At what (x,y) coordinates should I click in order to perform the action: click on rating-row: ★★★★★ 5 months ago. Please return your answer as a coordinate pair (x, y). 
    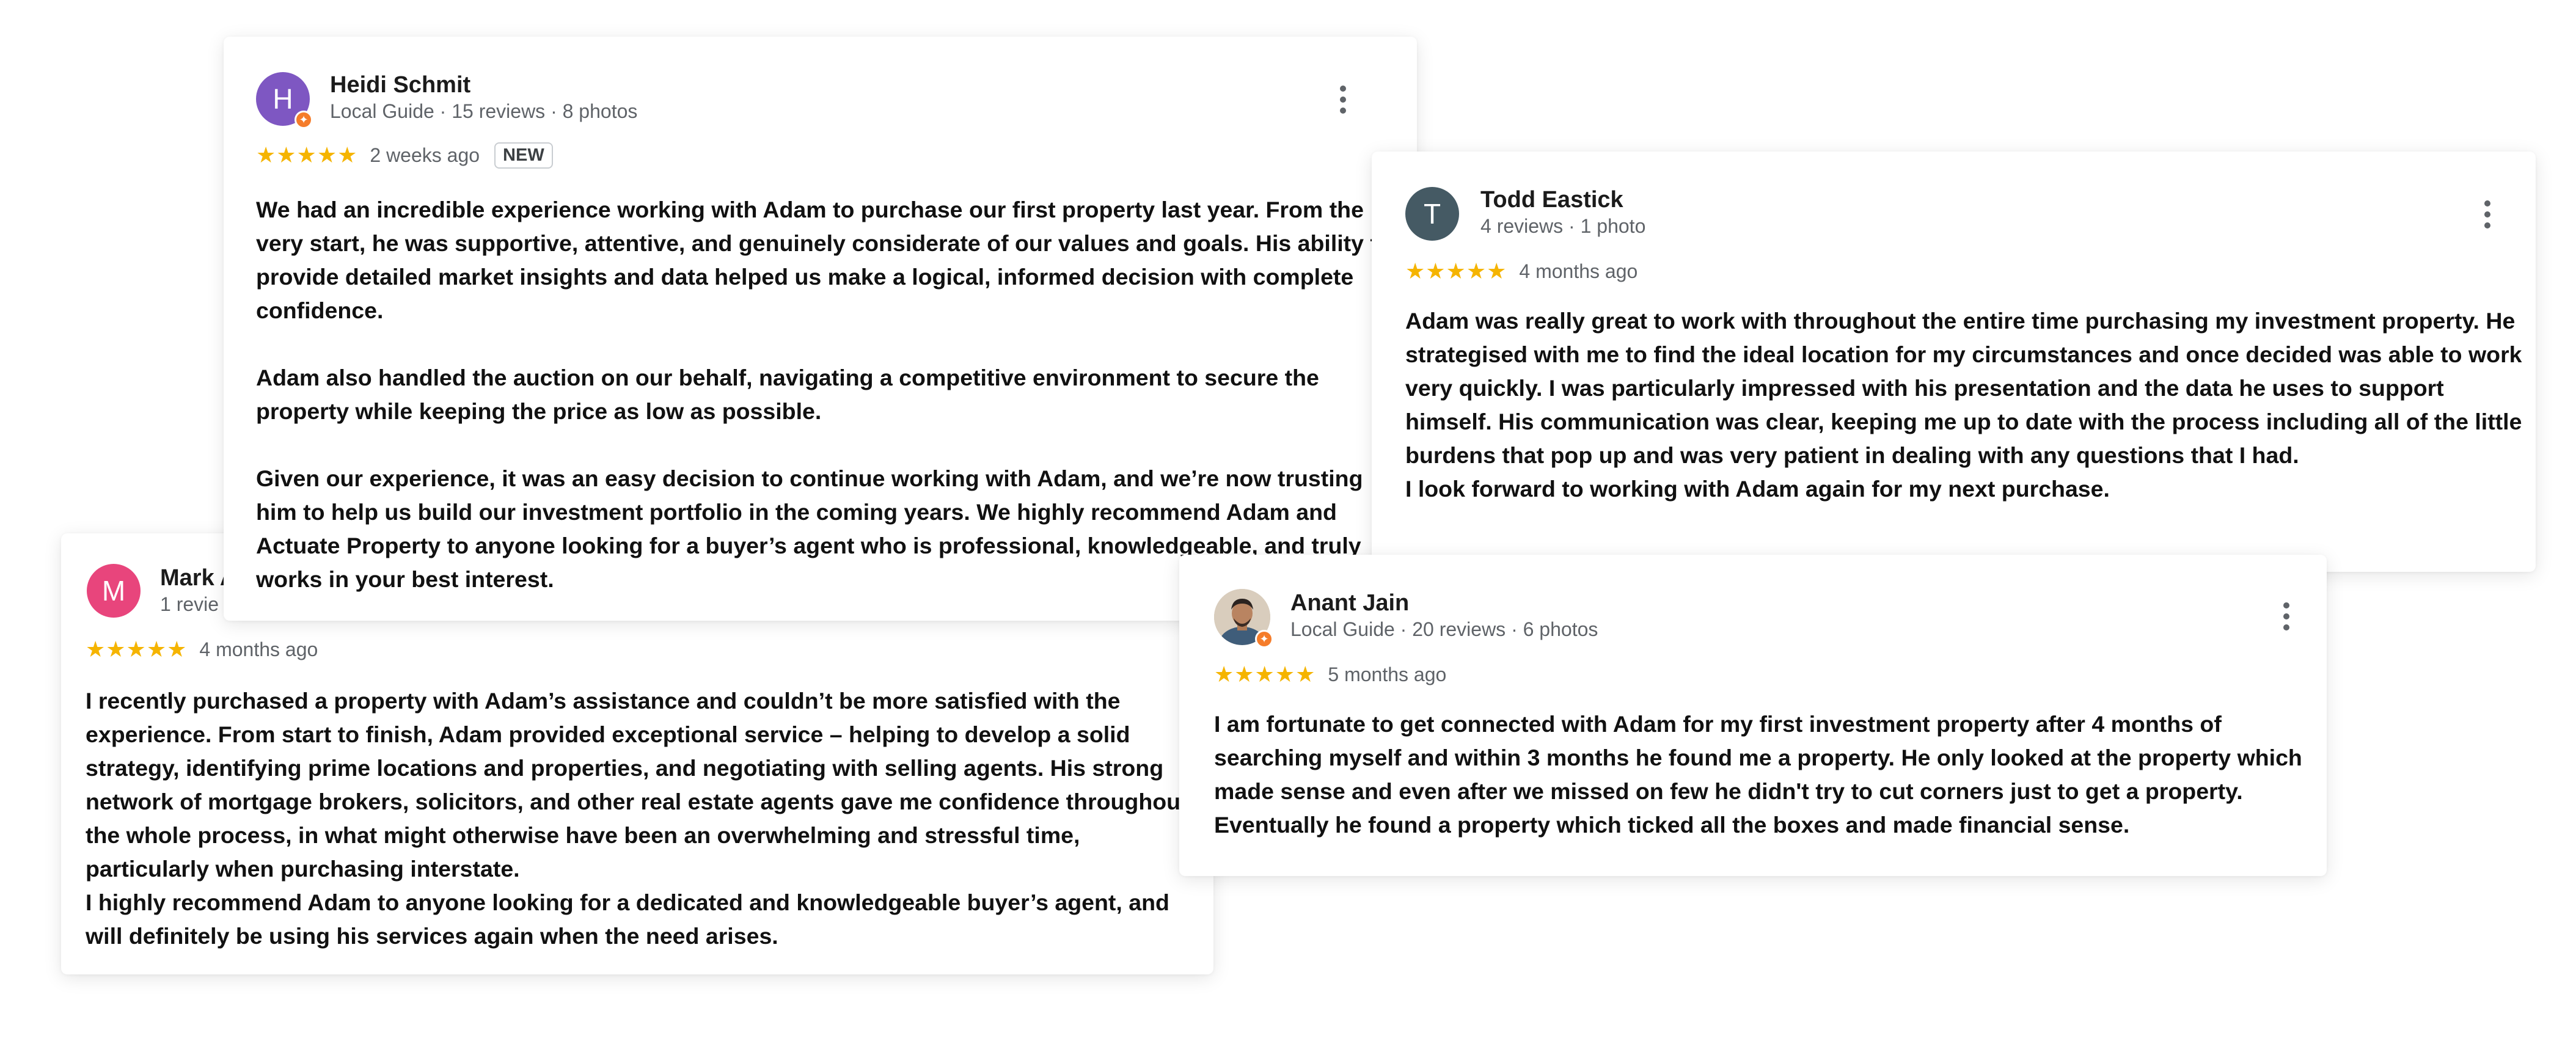
    Looking at the image, I should click on (1330, 674).